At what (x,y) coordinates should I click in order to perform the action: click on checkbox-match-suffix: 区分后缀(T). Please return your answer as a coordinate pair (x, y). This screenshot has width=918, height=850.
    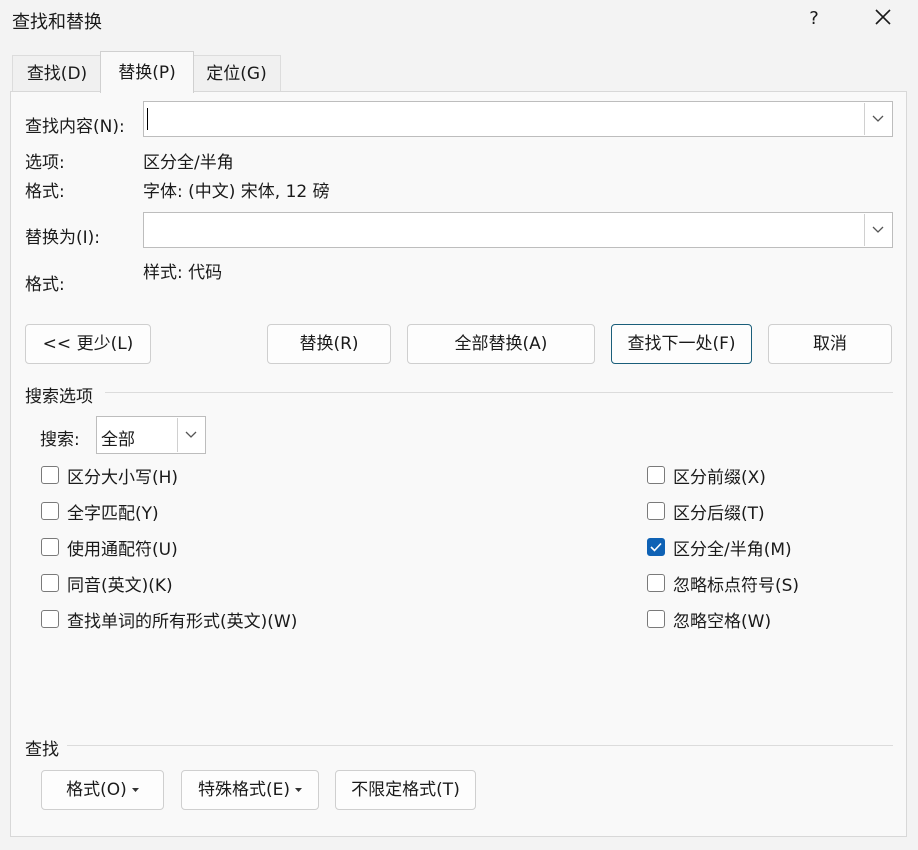
    Looking at the image, I should click on (706, 512).